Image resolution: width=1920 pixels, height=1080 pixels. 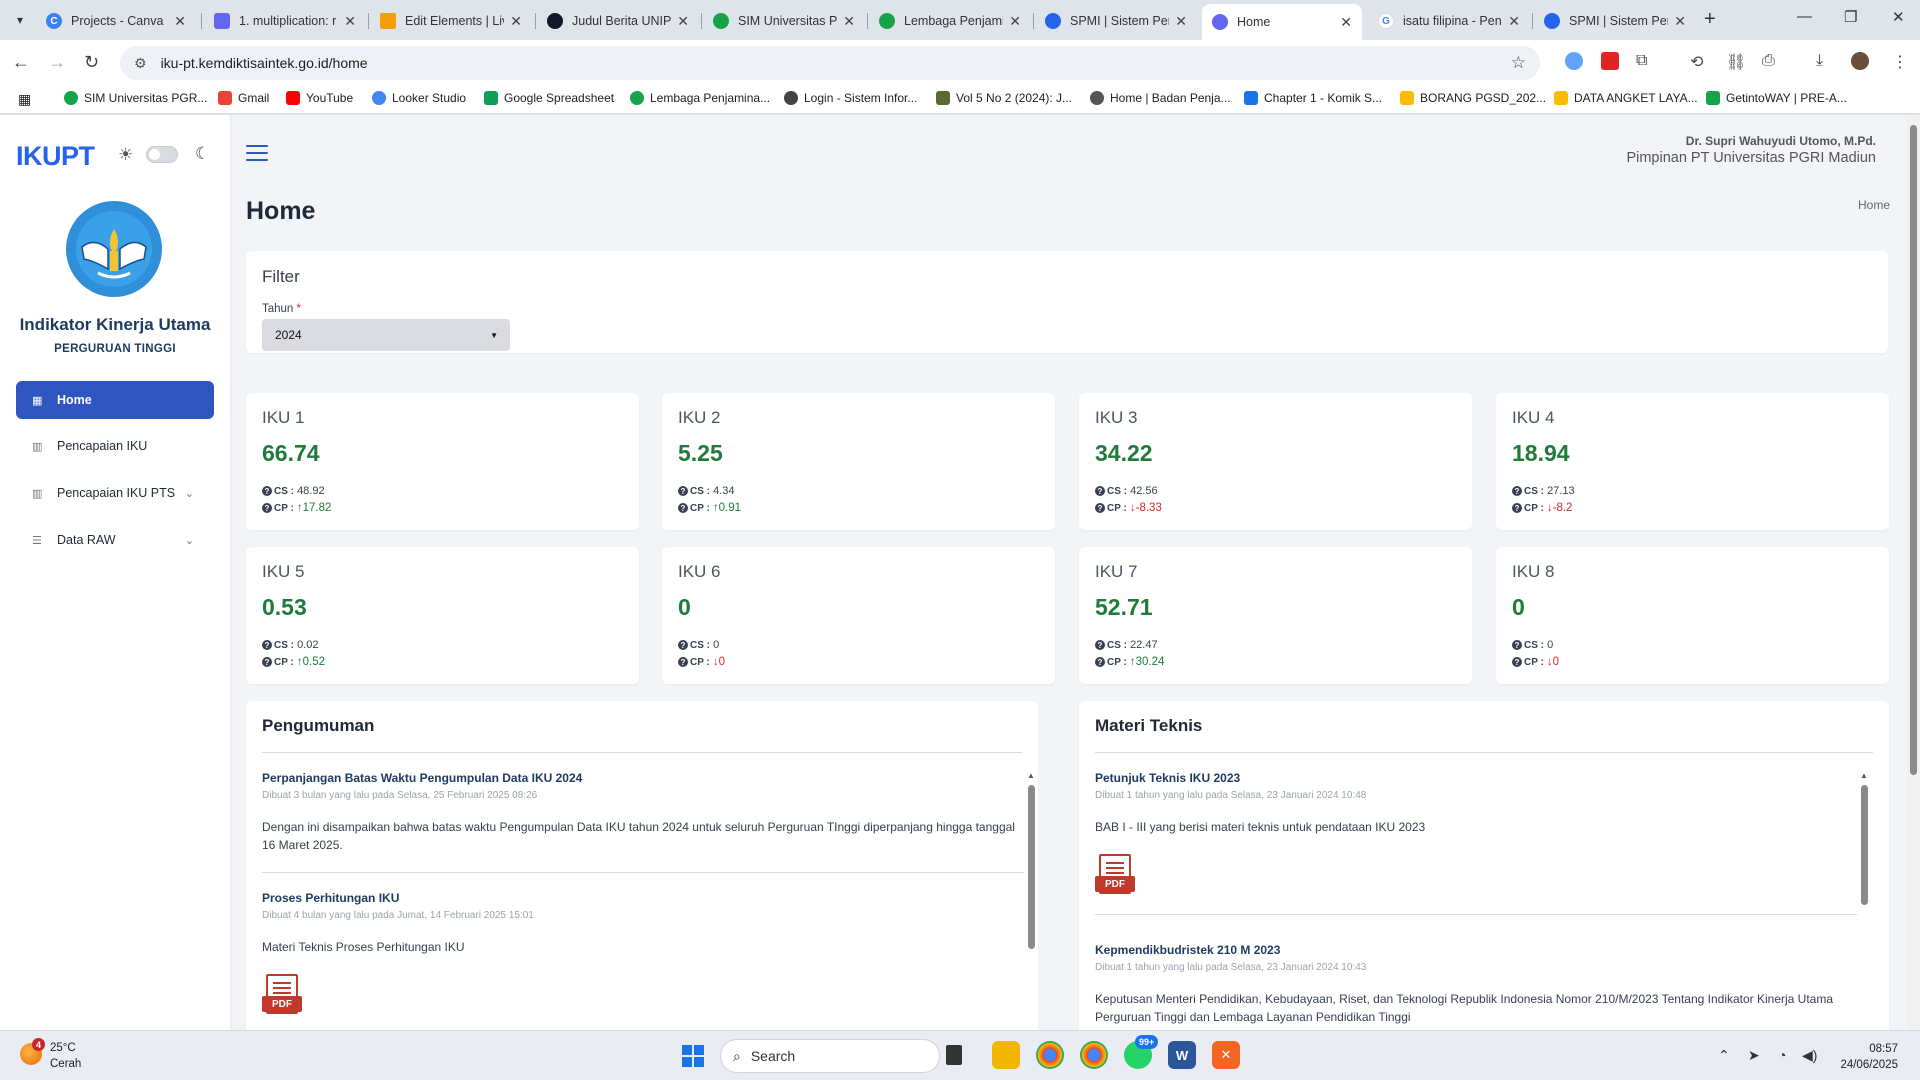 What do you see at coordinates (319, 98) in the screenshot?
I see `bookmark-item: YouTube` at bounding box center [319, 98].